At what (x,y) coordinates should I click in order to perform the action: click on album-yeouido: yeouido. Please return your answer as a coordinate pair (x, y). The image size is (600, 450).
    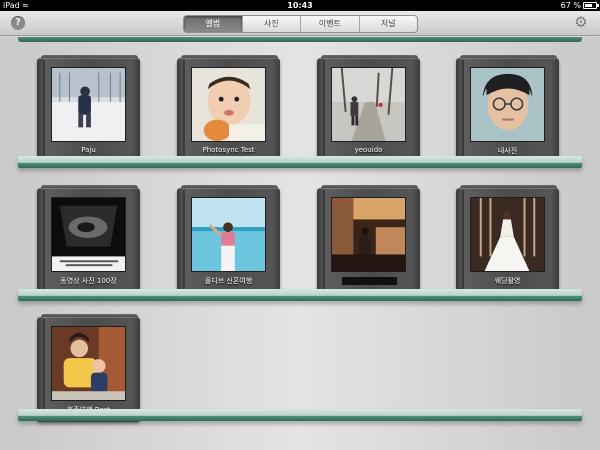
    Looking at the image, I should click on (368, 109).